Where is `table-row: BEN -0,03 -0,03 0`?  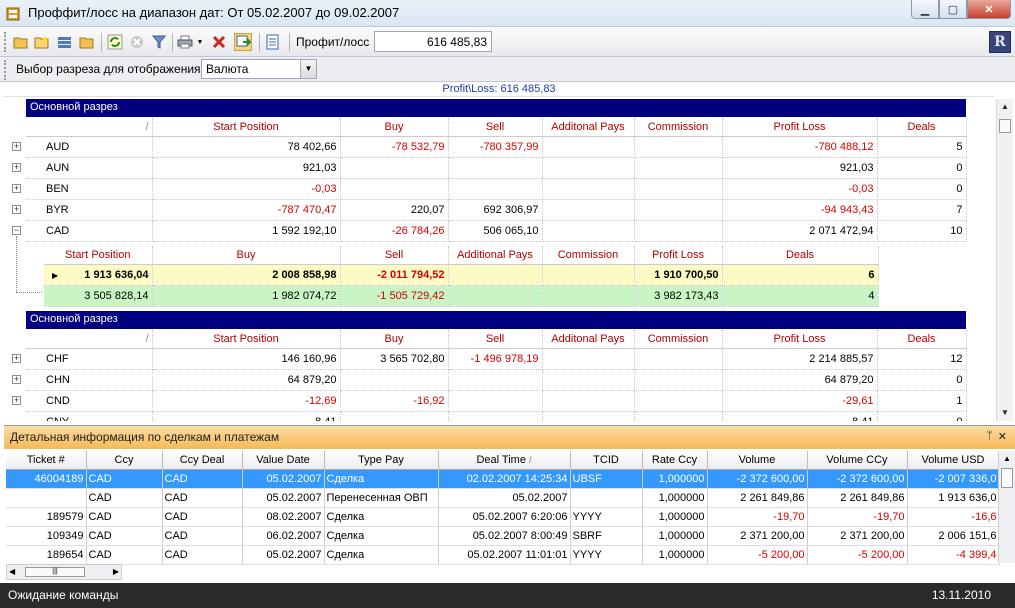 table-row: BEN -0,03 -0,03 0 is located at coordinates (496, 189).